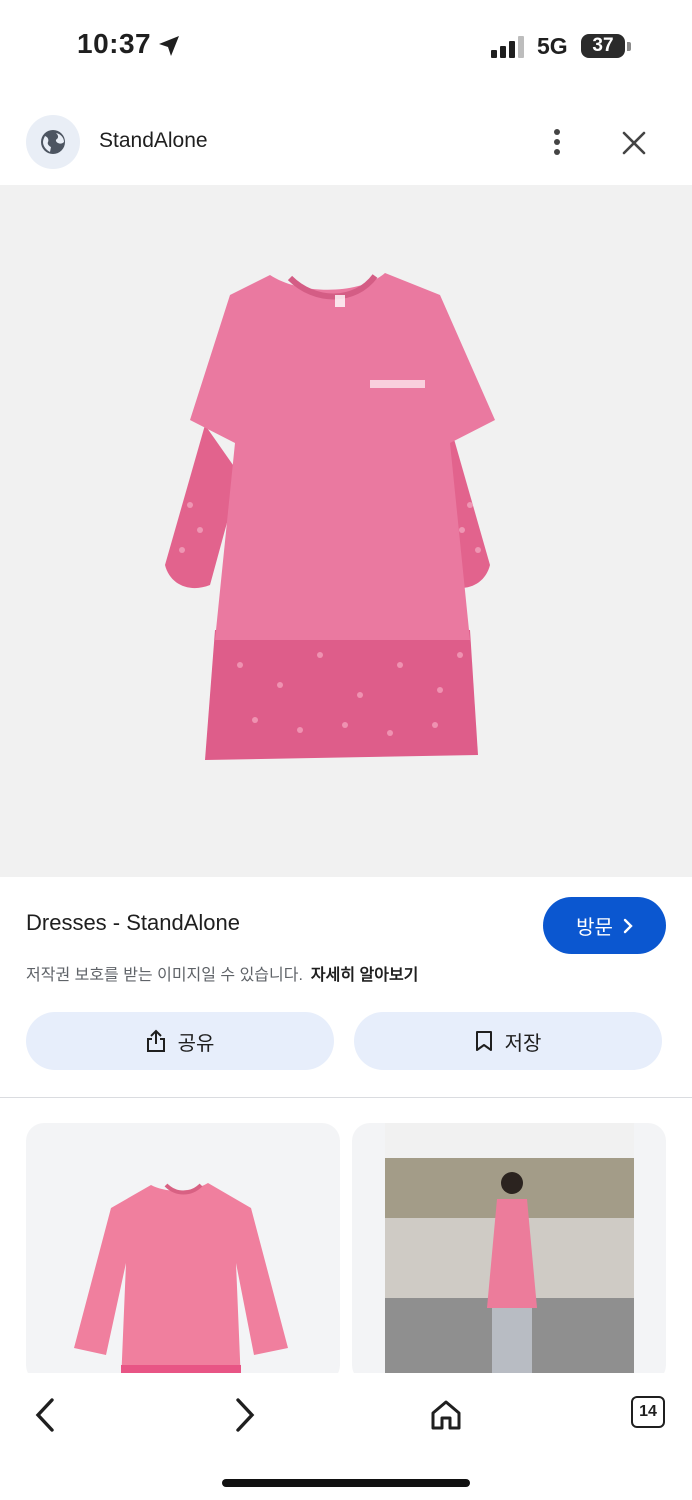 This screenshot has width=692, height=1500. Describe the element at coordinates (603, 46) in the screenshot. I see `battery-level: 37` at that location.